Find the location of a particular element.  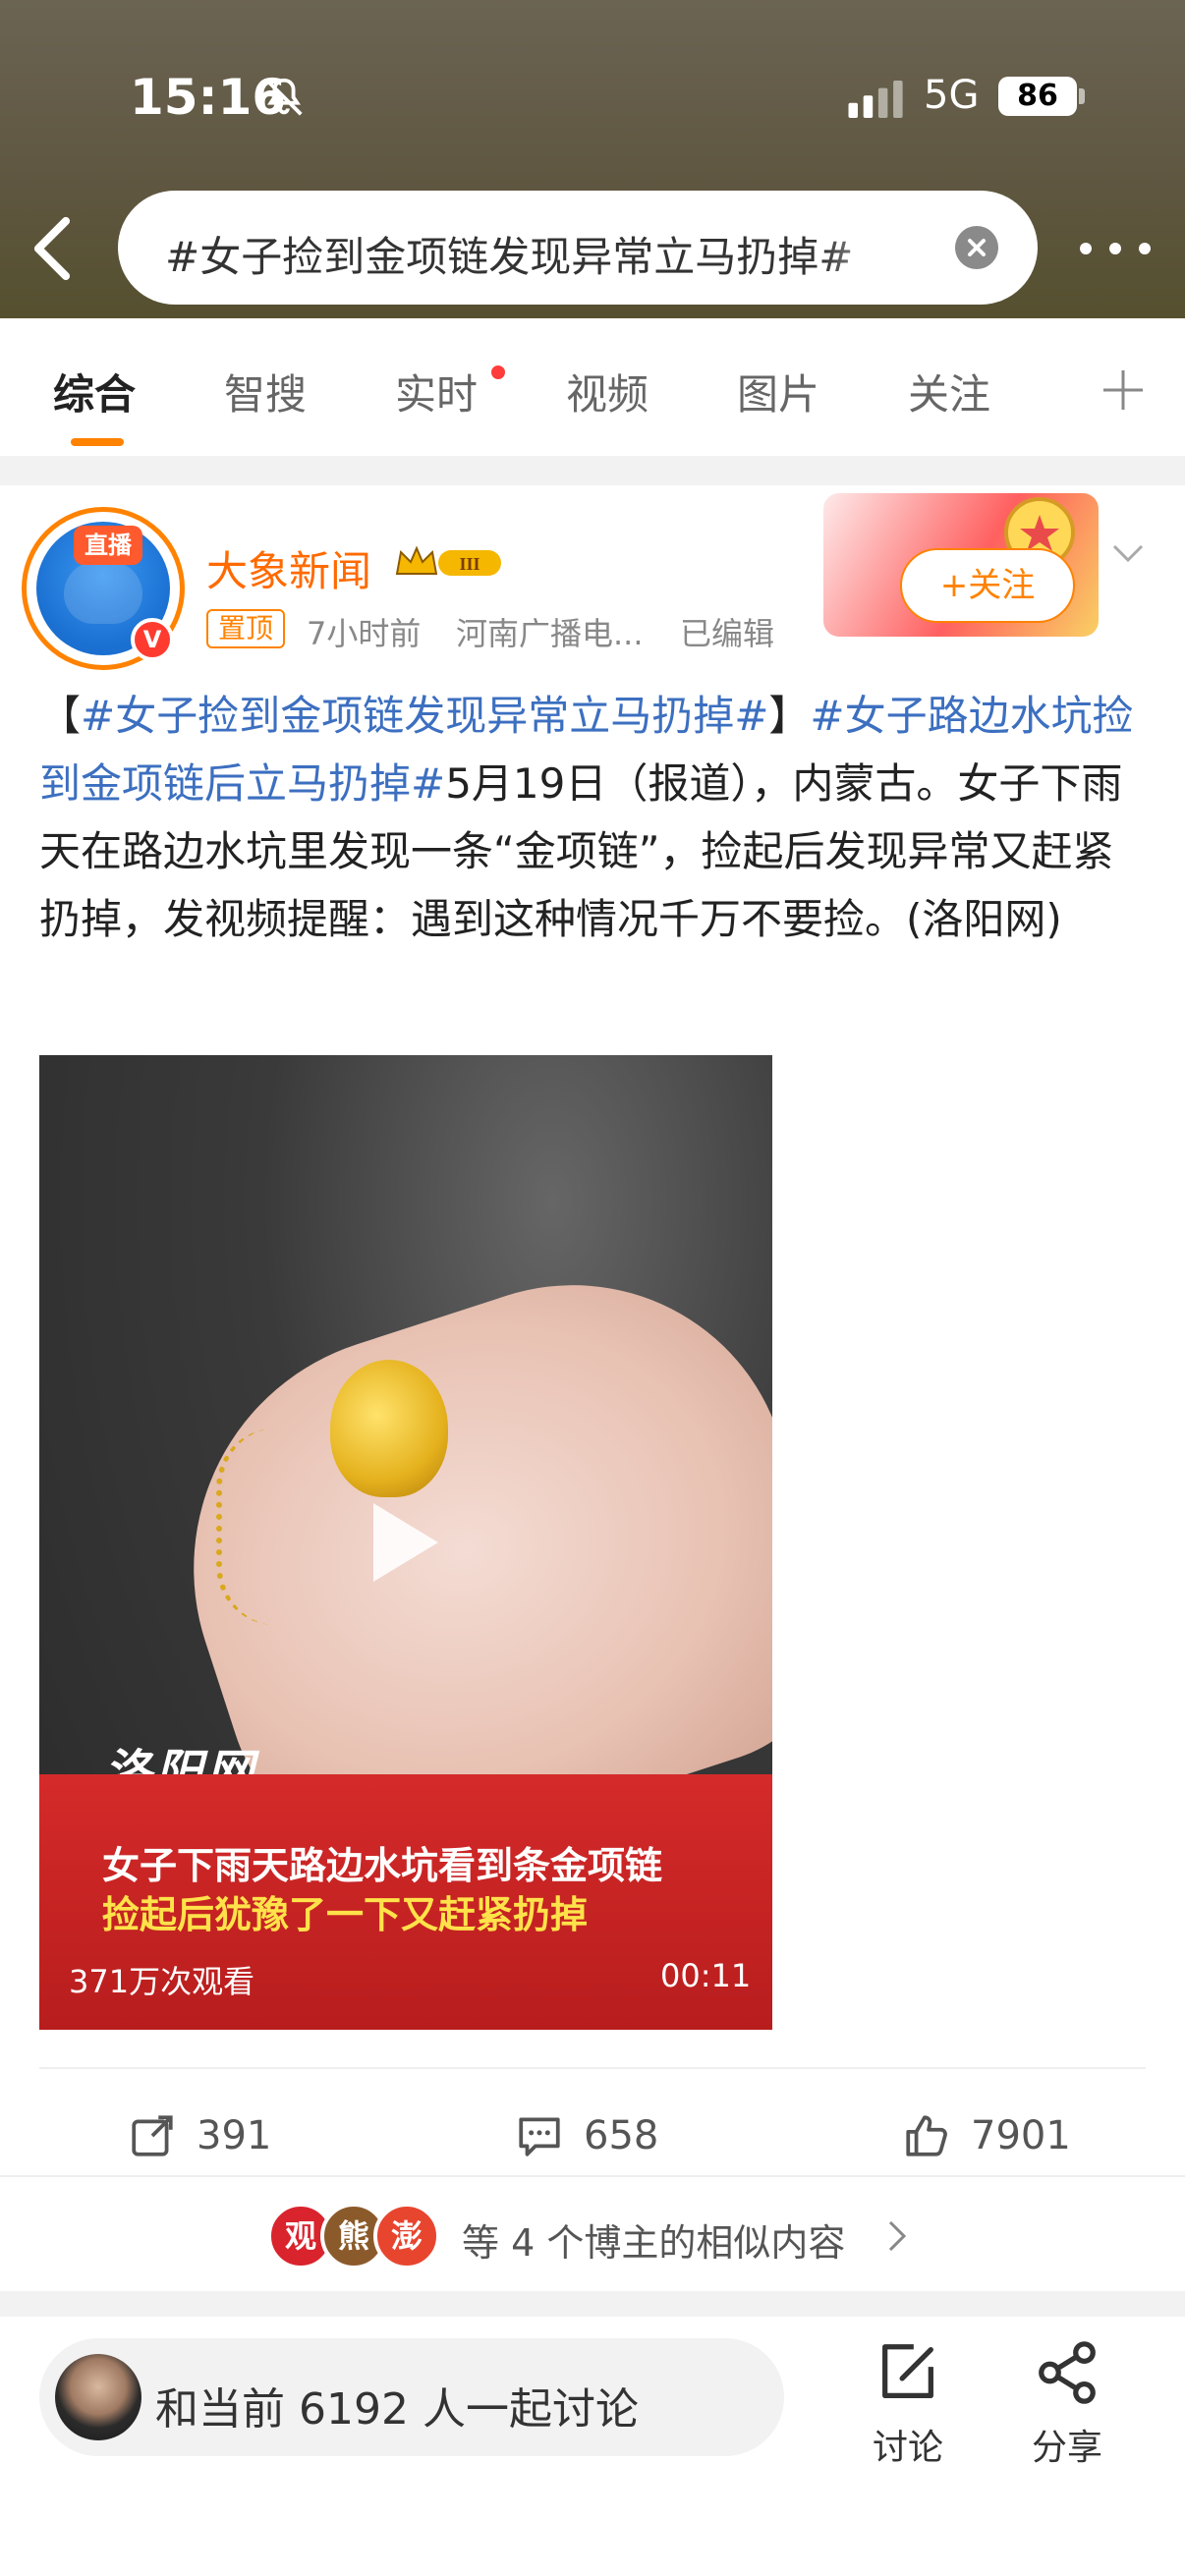

bracket-open: 【 is located at coordinates (61, 716).